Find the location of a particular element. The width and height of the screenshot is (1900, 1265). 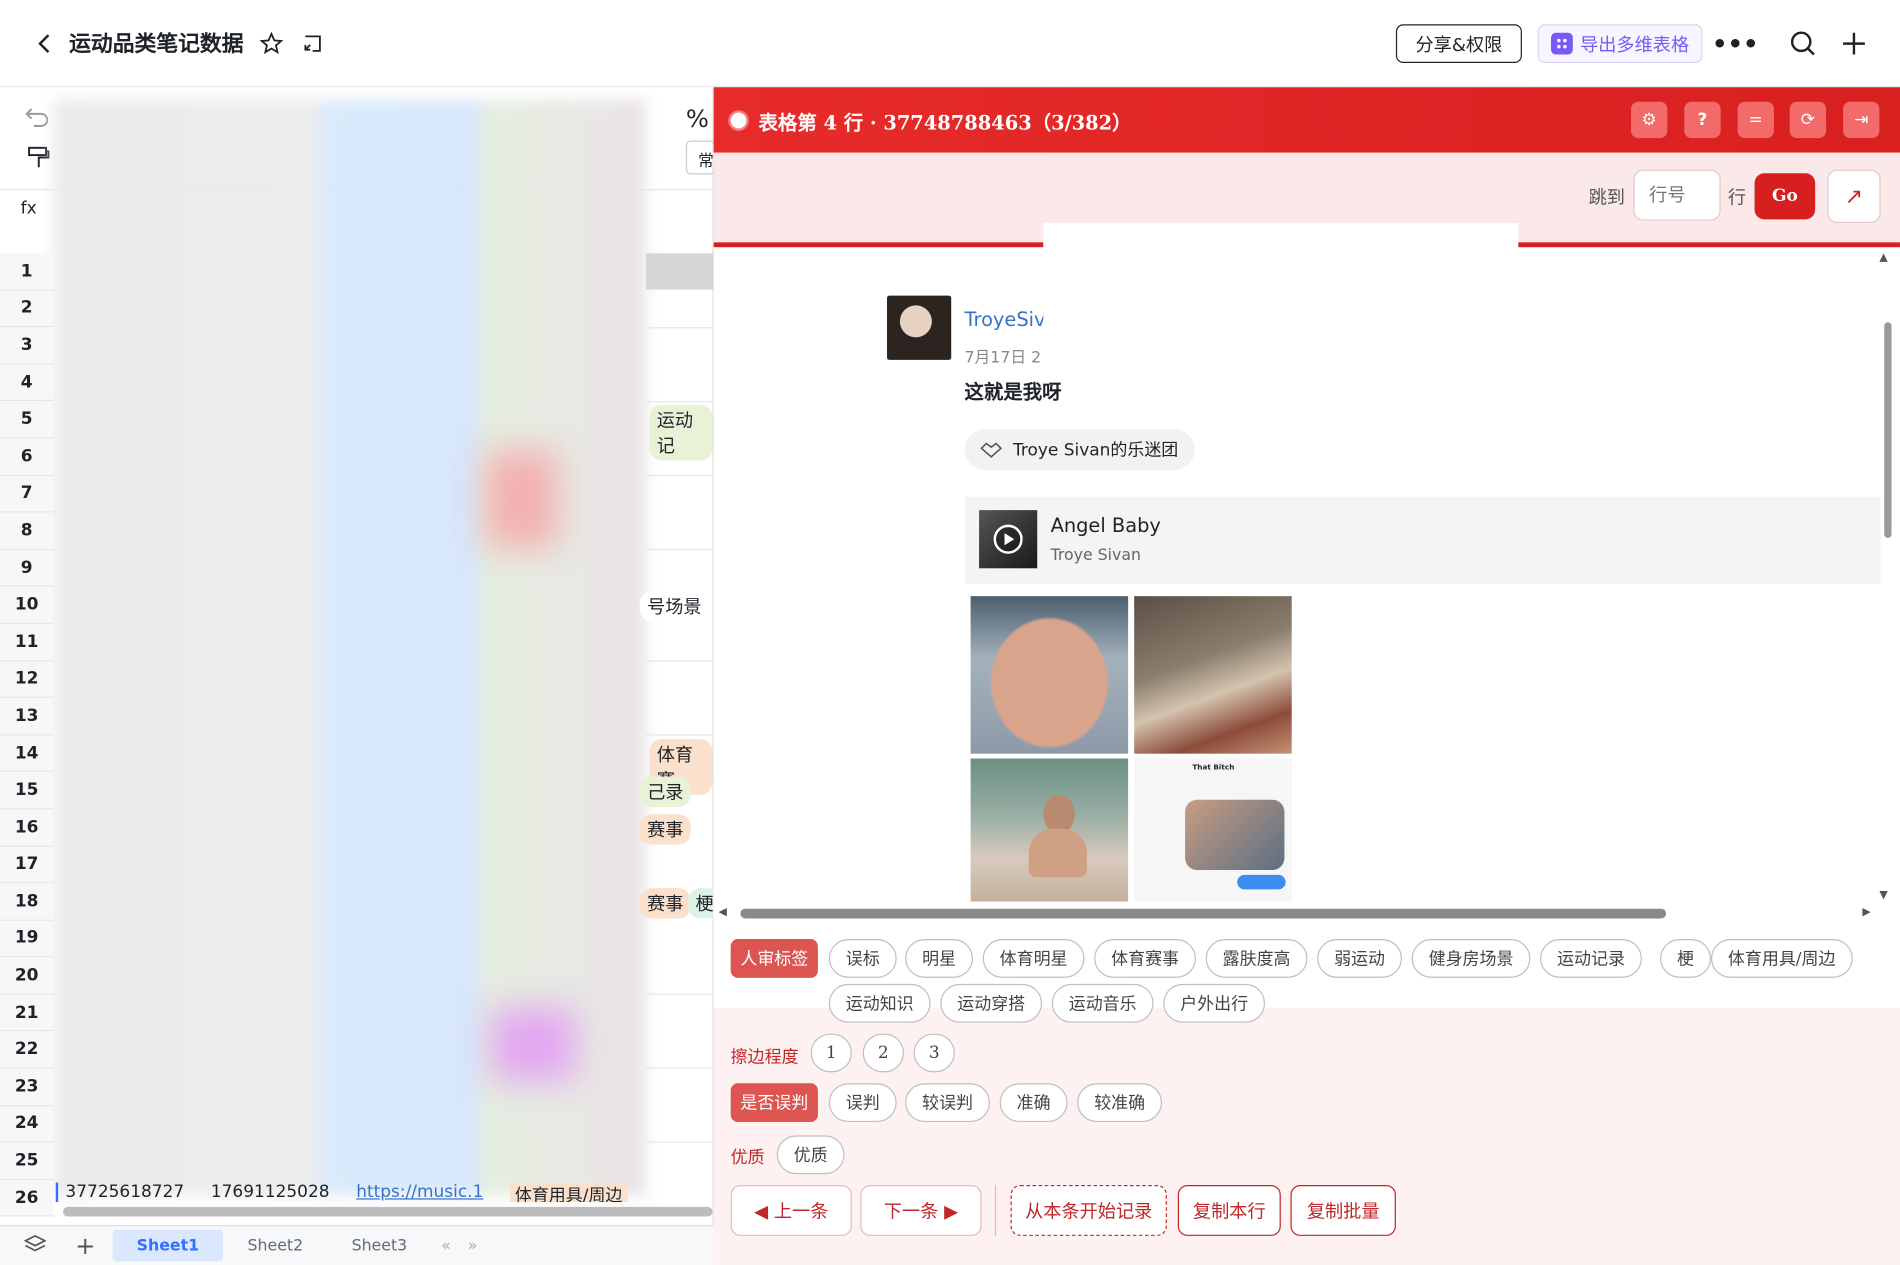

help-icon: ? is located at coordinates (1702, 120).